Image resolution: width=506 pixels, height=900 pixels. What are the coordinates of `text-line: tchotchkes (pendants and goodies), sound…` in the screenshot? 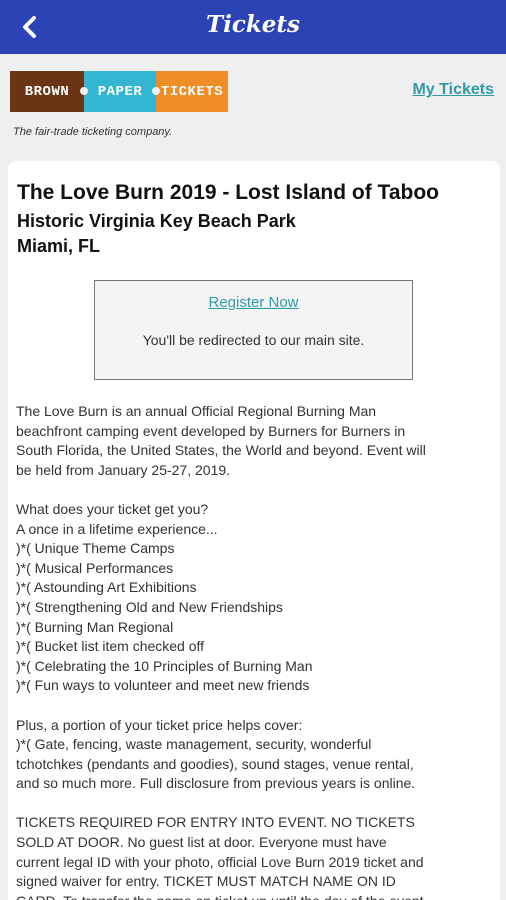 It's located at (215, 763).